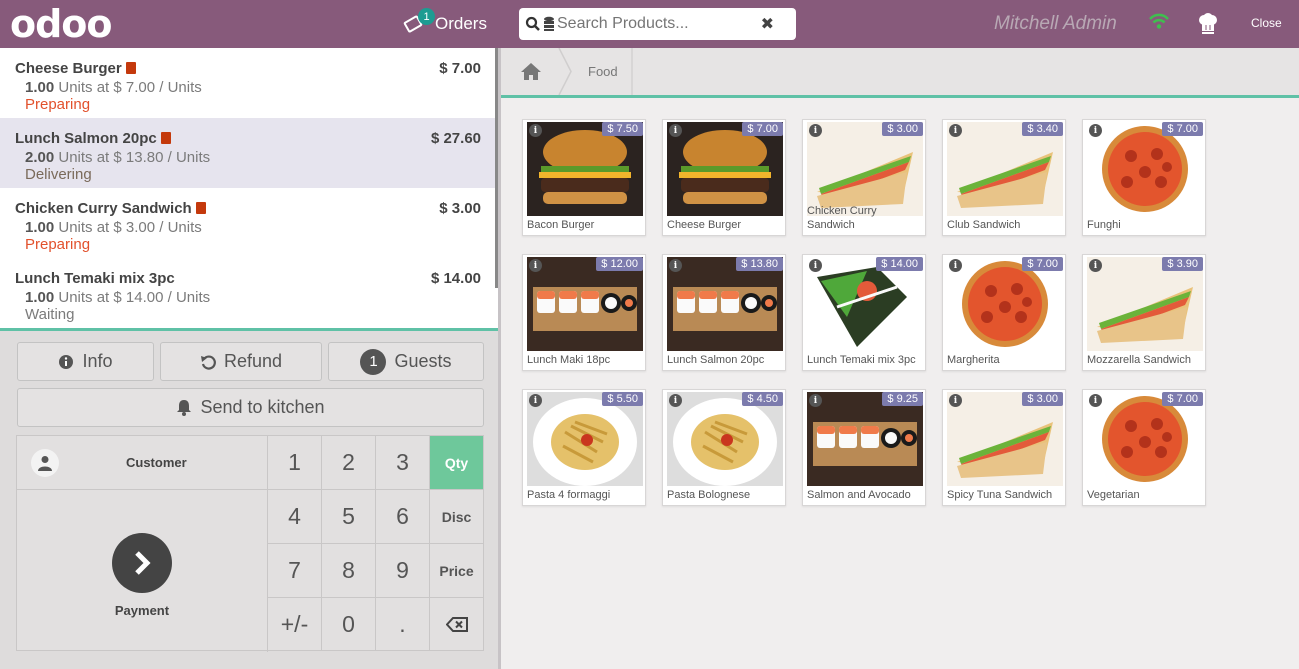 This screenshot has height=669, width=1299. Describe the element at coordinates (767, 24) in the screenshot. I see `clear-search-icon: ✖` at that location.